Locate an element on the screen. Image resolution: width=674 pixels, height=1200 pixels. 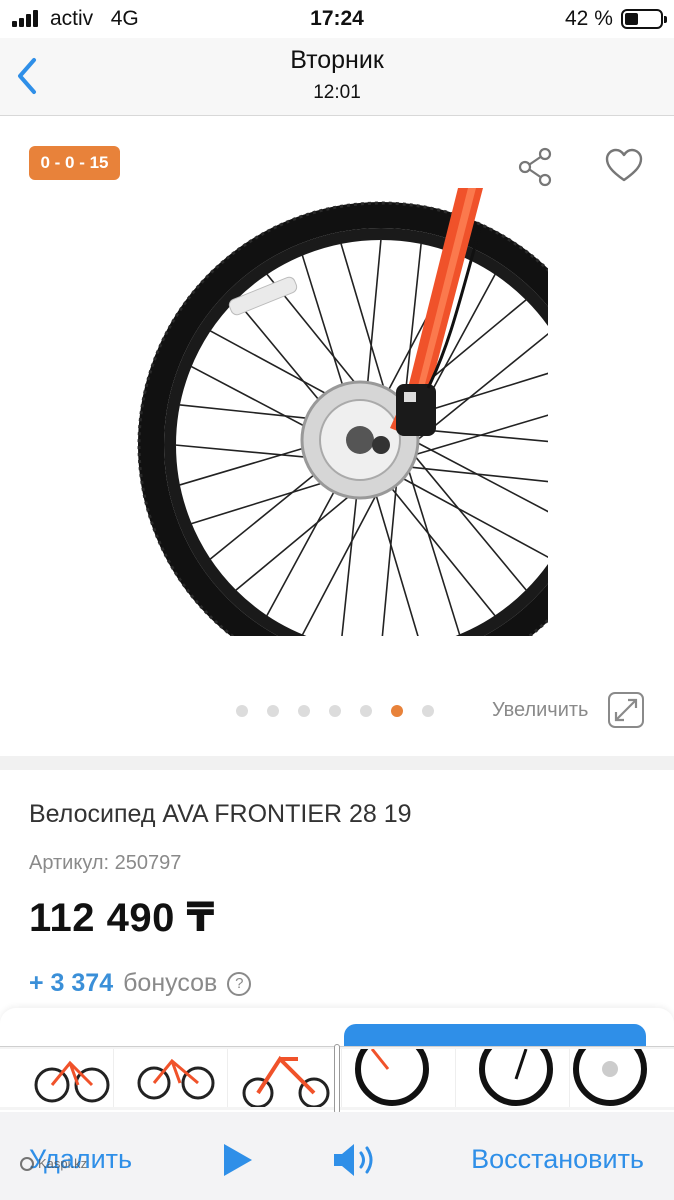
share-icon is located at coordinates (535, 167).